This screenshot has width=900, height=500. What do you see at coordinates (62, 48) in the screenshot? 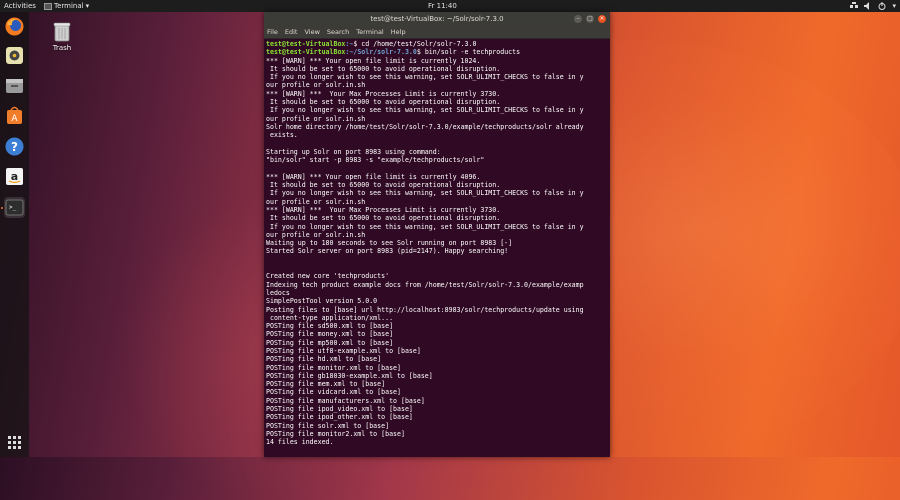
I see `trash-label: Trash` at bounding box center [62, 48].